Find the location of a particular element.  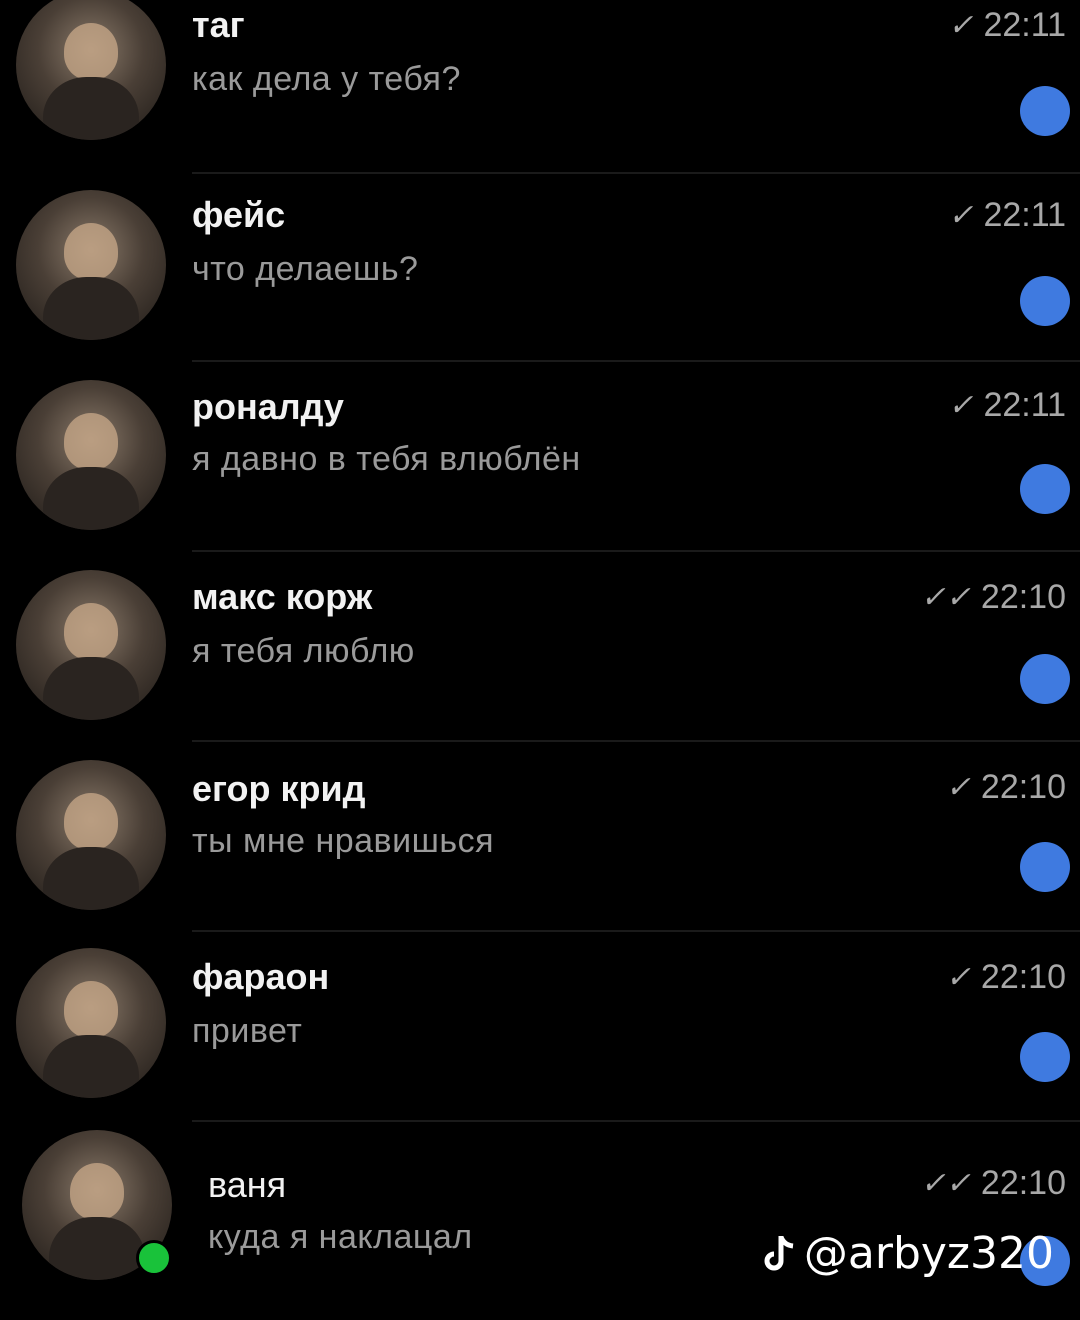

tiktok-icon is located at coordinates (779, 1254).